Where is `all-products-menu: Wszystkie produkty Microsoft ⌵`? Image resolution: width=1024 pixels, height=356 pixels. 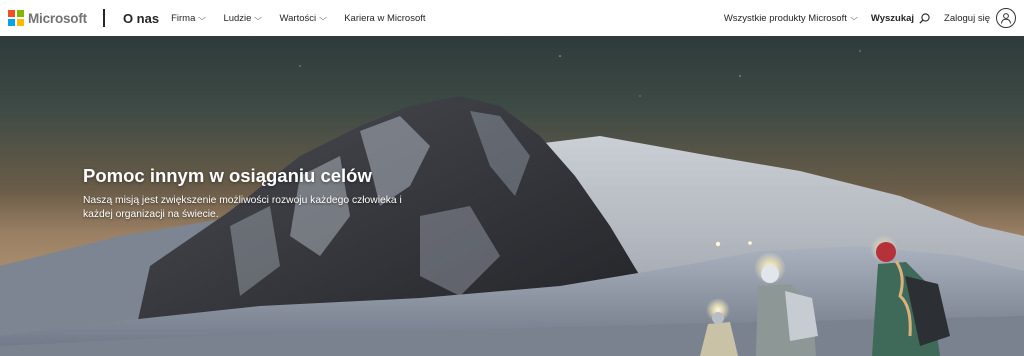
all-products-menu: Wszystkie produkty Microsoft ⌵ is located at coordinates (790, 18).